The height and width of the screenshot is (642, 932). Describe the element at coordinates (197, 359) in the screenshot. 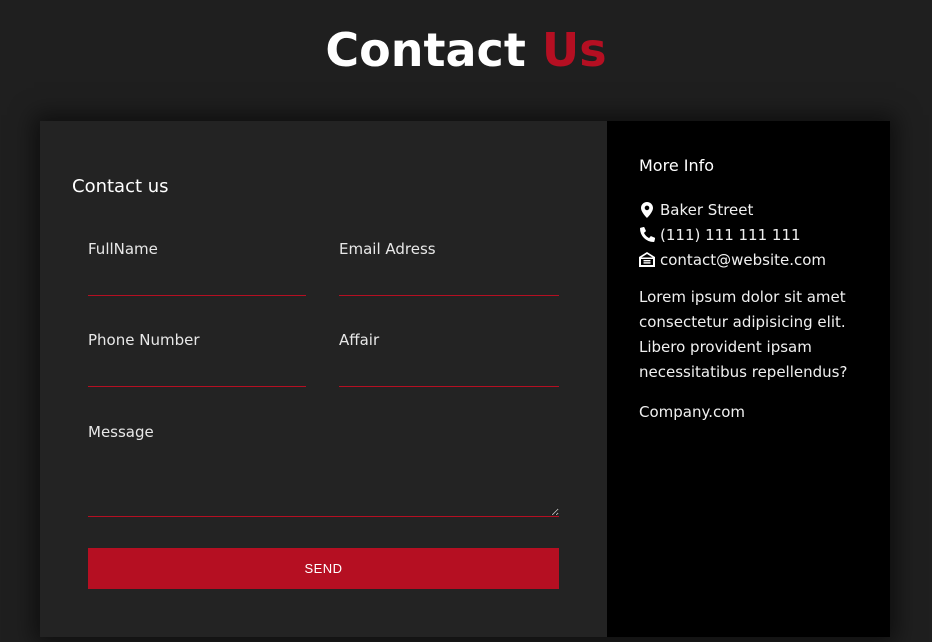

I see `phone-field: Phone Number` at that location.